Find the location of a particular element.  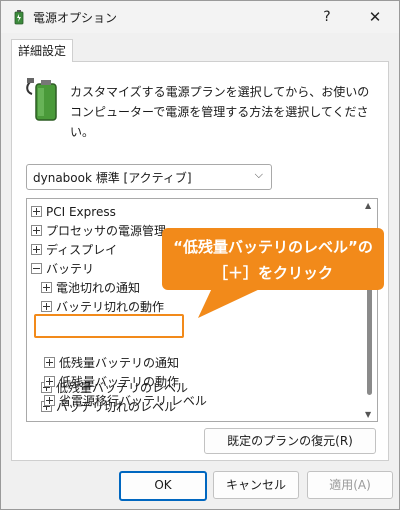

tree-item-critical-notification: 電池切れの通知 is located at coordinates (90, 288).